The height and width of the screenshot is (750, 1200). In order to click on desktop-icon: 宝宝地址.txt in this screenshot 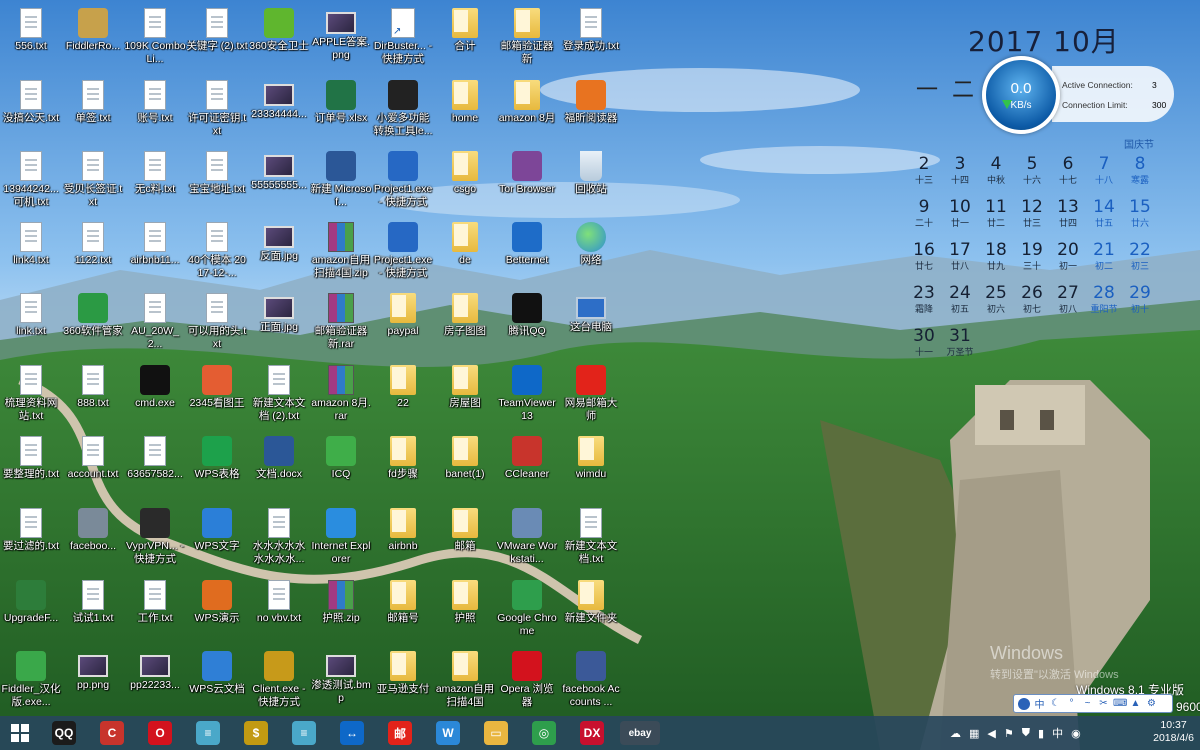, I will do `click(217, 181)`.